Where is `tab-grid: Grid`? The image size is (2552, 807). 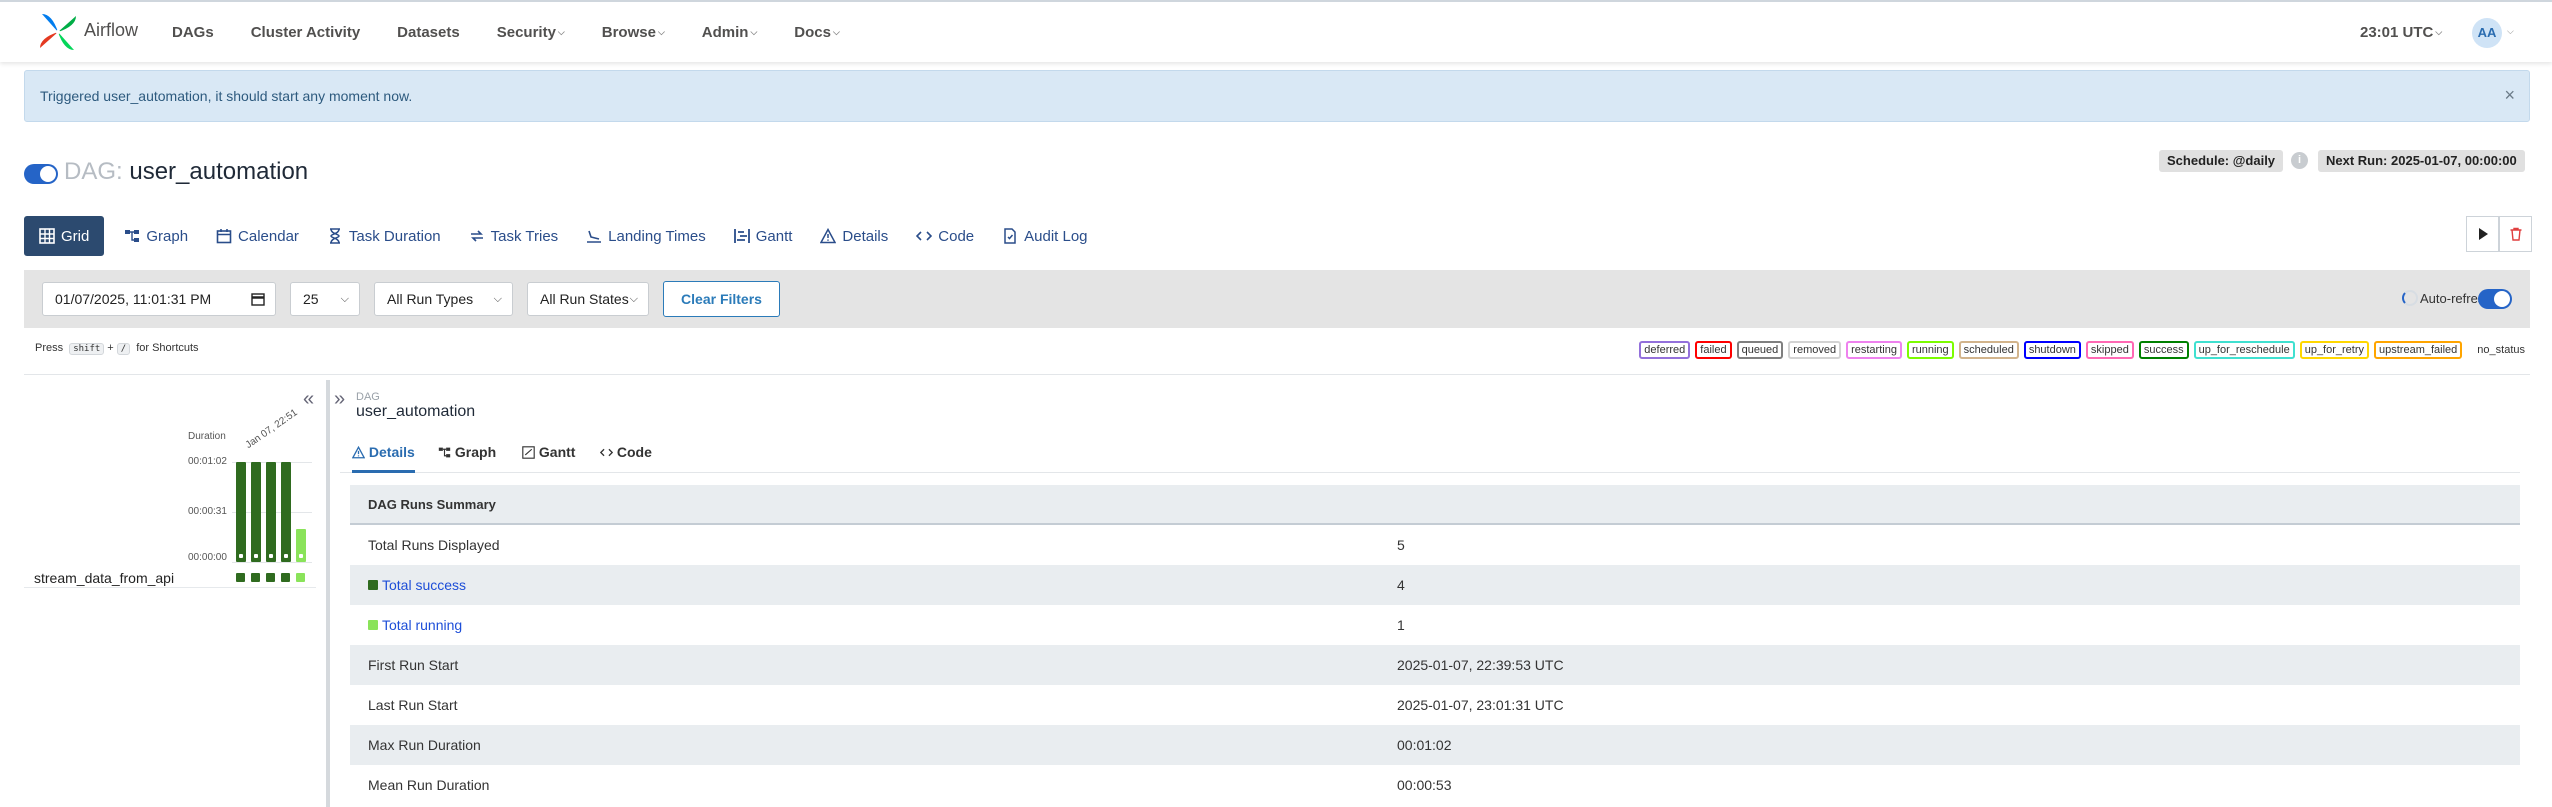 tab-grid: Grid is located at coordinates (64, 236).